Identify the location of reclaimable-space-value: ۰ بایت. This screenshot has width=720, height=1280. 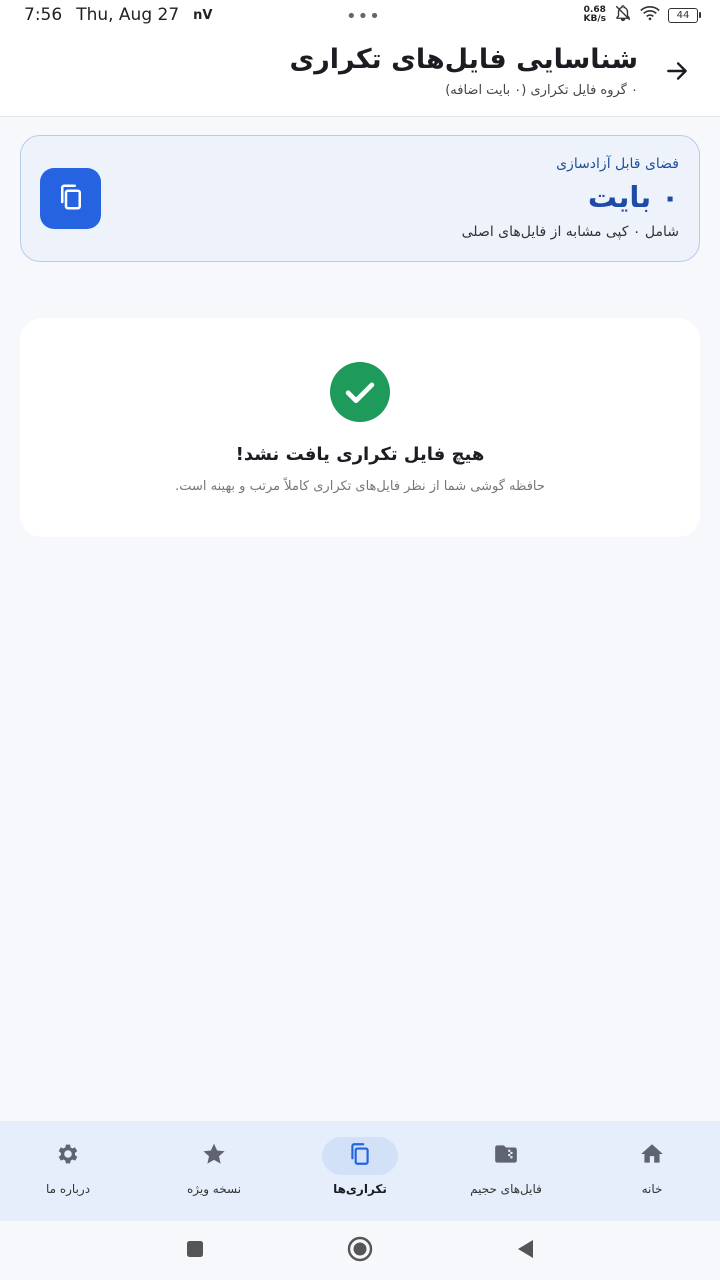
(633, 197).